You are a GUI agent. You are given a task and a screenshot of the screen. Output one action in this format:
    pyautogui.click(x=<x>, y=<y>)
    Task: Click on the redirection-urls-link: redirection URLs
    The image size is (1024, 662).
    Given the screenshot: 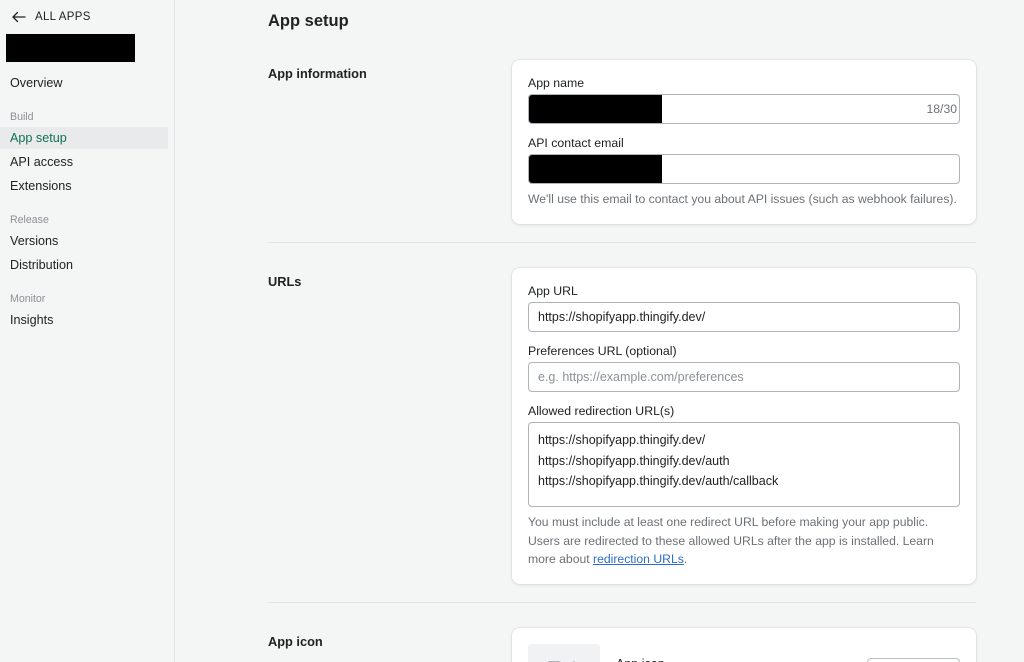 What is the action you would take?
    pyautogui.click(x=638, y=559)
    